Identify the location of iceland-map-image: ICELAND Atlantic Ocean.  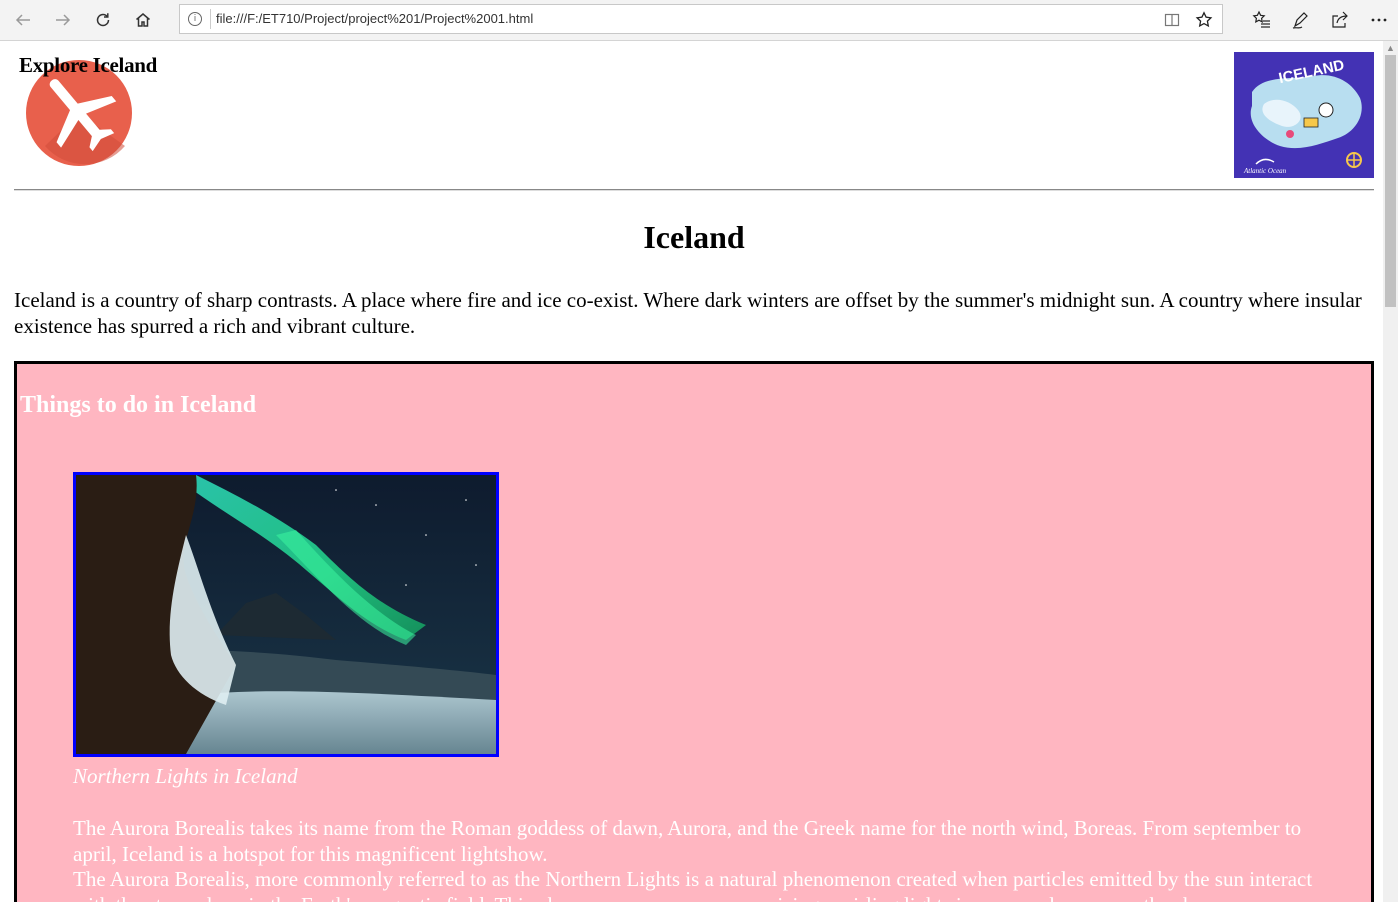
(1304, 115).